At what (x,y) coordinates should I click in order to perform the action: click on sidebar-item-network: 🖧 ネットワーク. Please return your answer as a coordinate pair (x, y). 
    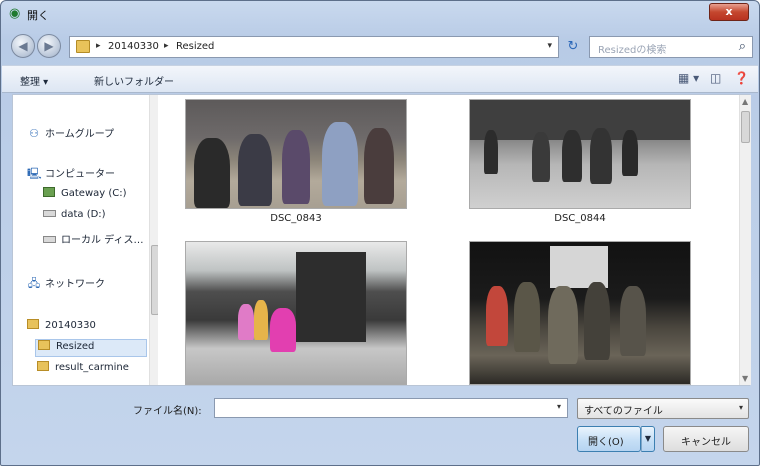
    Looking at the image, I should click on (66, 284).